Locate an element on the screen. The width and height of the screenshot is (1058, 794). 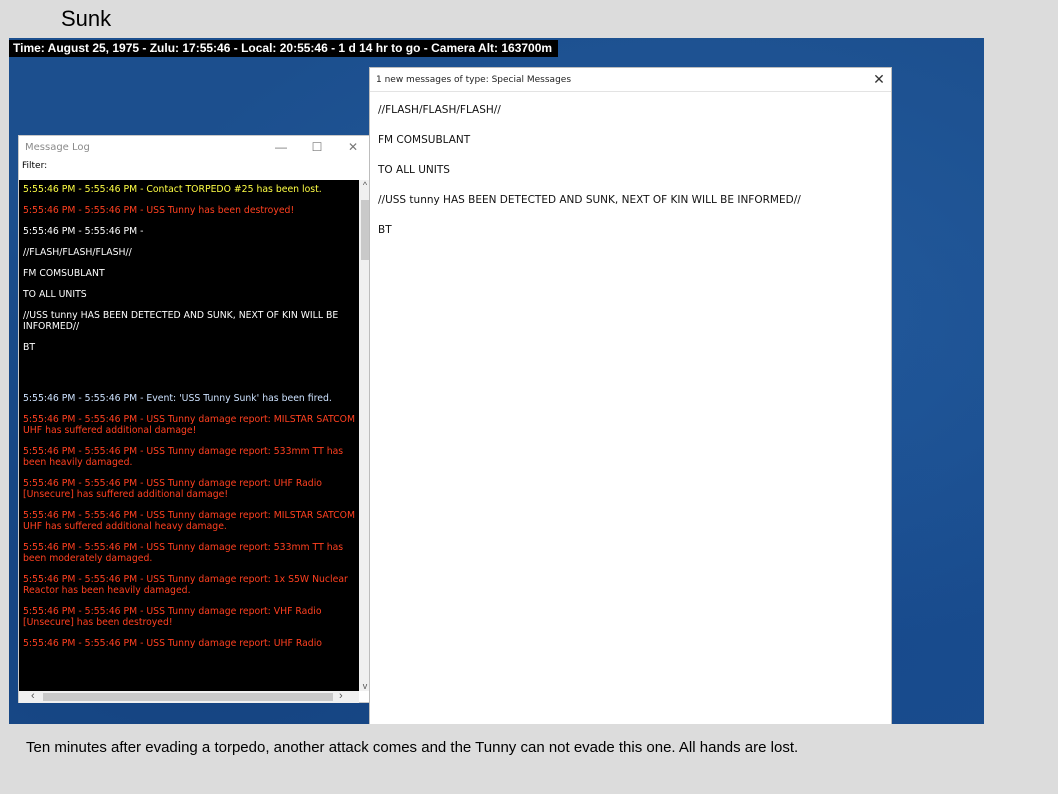
popup-line: //FLASH/FLASH/FLASH// is located at coordinates (439, 110).